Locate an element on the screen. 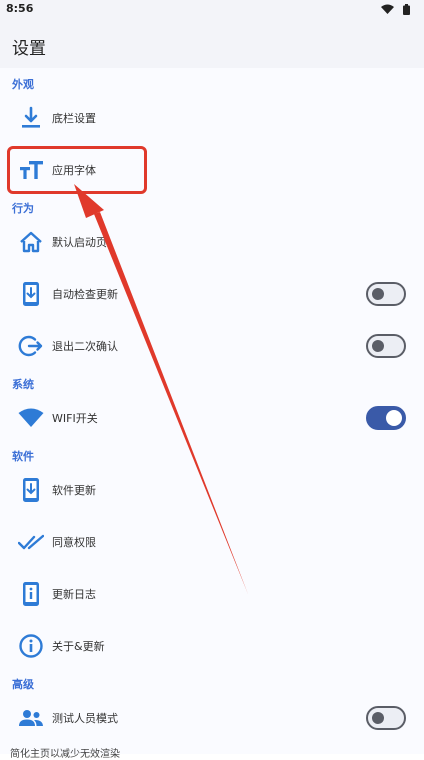 The image size is (424, 760). setting-tester-mode: 测试人员模式 is located at coordinates (212, 718).